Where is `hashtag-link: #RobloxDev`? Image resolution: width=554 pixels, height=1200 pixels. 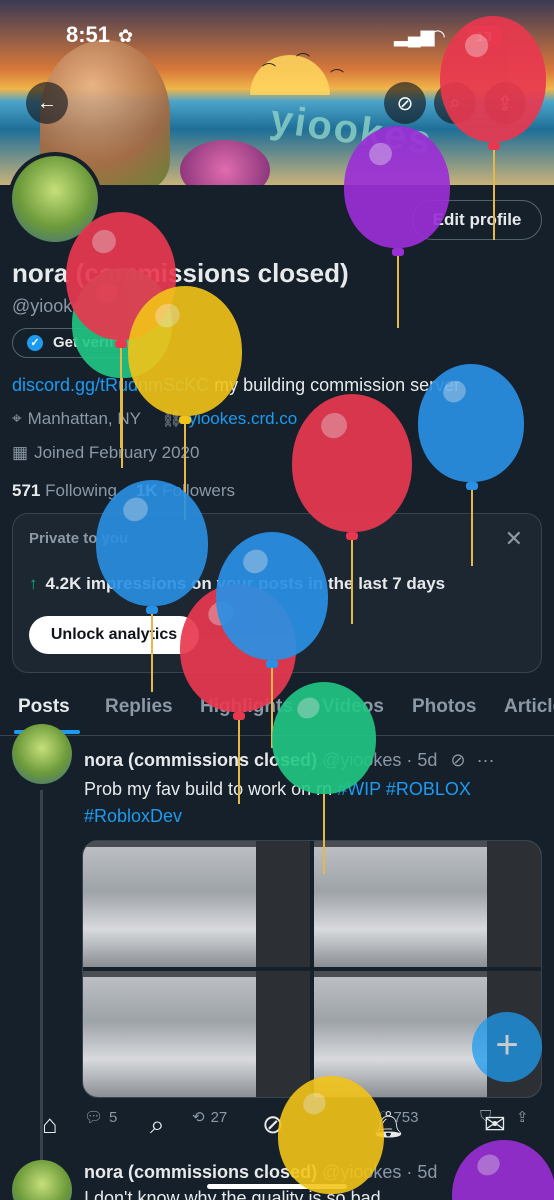 hashtag-link: #RobloxDev is located at coordinates (133, 816).